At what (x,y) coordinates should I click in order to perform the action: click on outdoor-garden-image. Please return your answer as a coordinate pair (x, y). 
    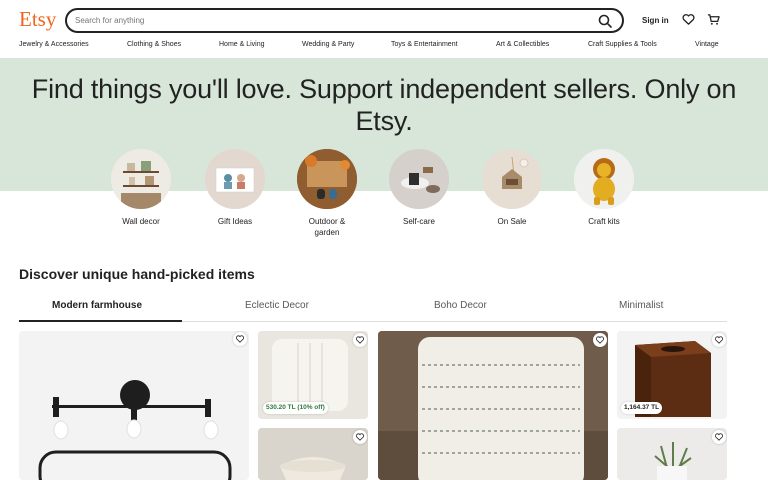
    Looking at the image, I should click on (327, 179).